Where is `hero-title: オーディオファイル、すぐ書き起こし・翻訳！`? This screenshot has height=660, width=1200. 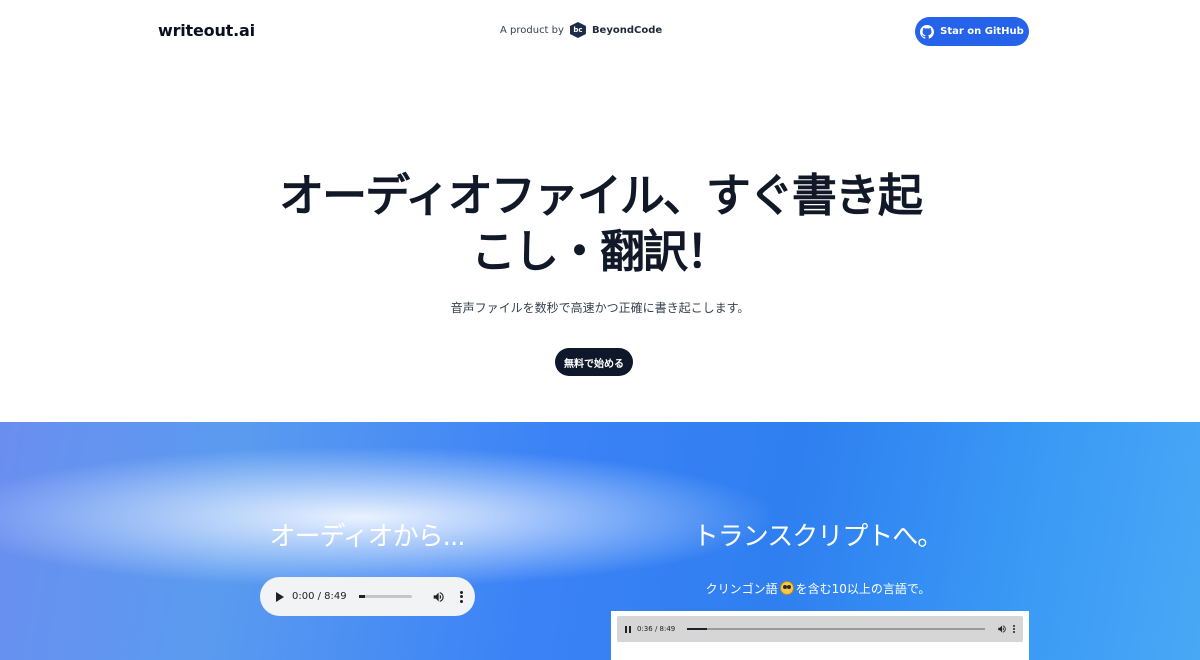
hero-title: オーディオファイル、すぐ書き起こし・翻訳！ is located at coordinates (601, 223).